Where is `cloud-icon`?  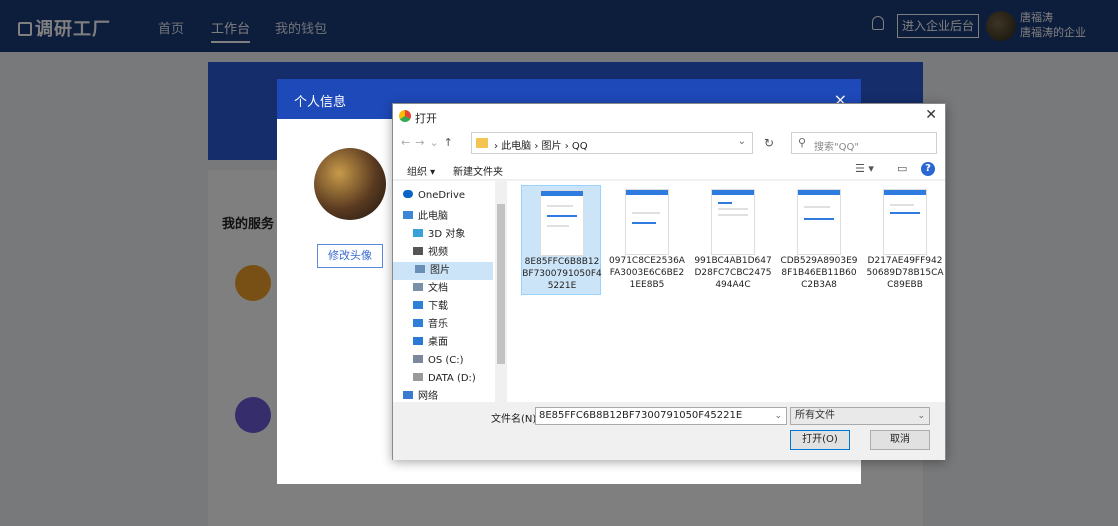
cloud-icon is located at coordinates (408, 194).